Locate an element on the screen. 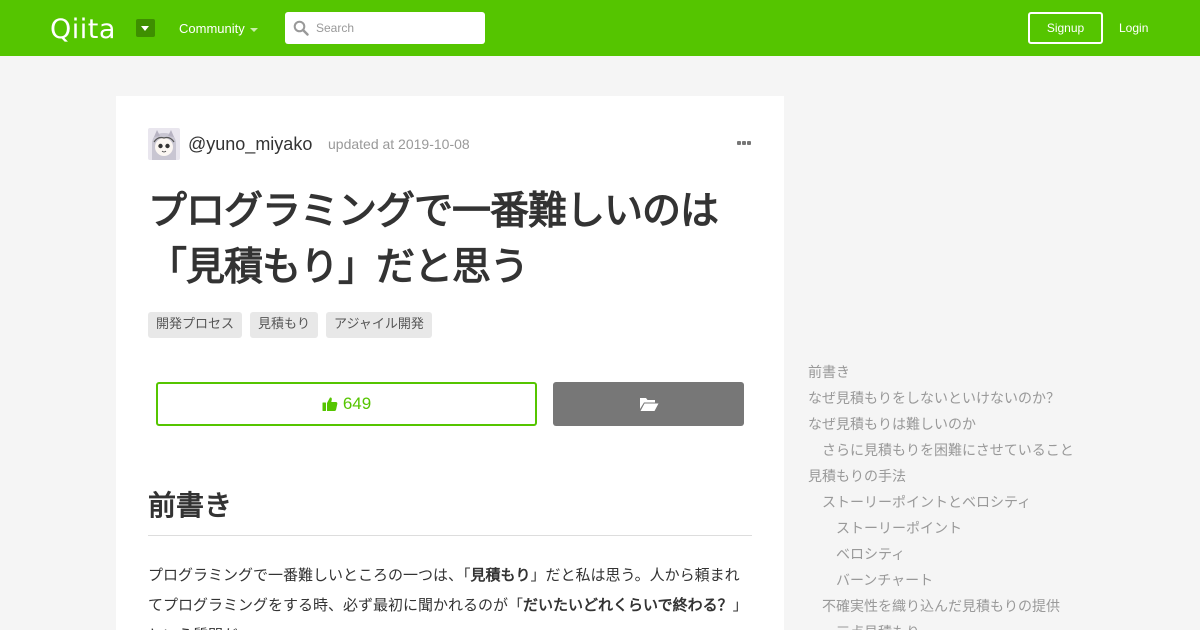 The image size is (1200, 630). search-box is located at coordinates (385, 28).